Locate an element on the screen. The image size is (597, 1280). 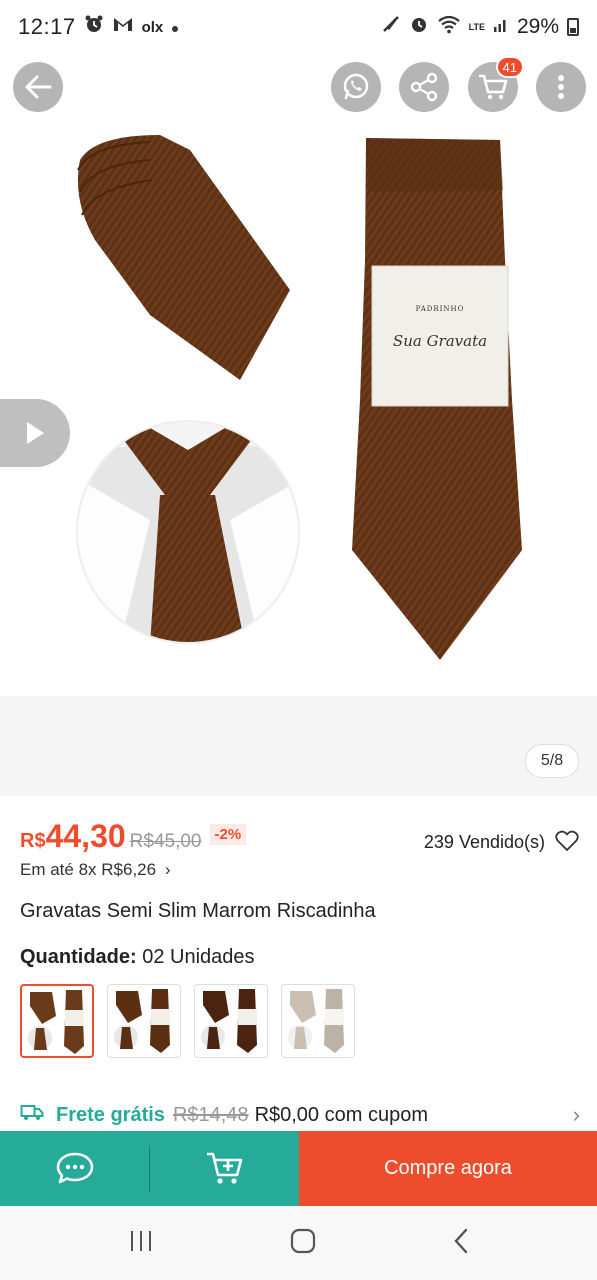
sold-count: 239 Vendido(s) is located at coordinates (484, 842).